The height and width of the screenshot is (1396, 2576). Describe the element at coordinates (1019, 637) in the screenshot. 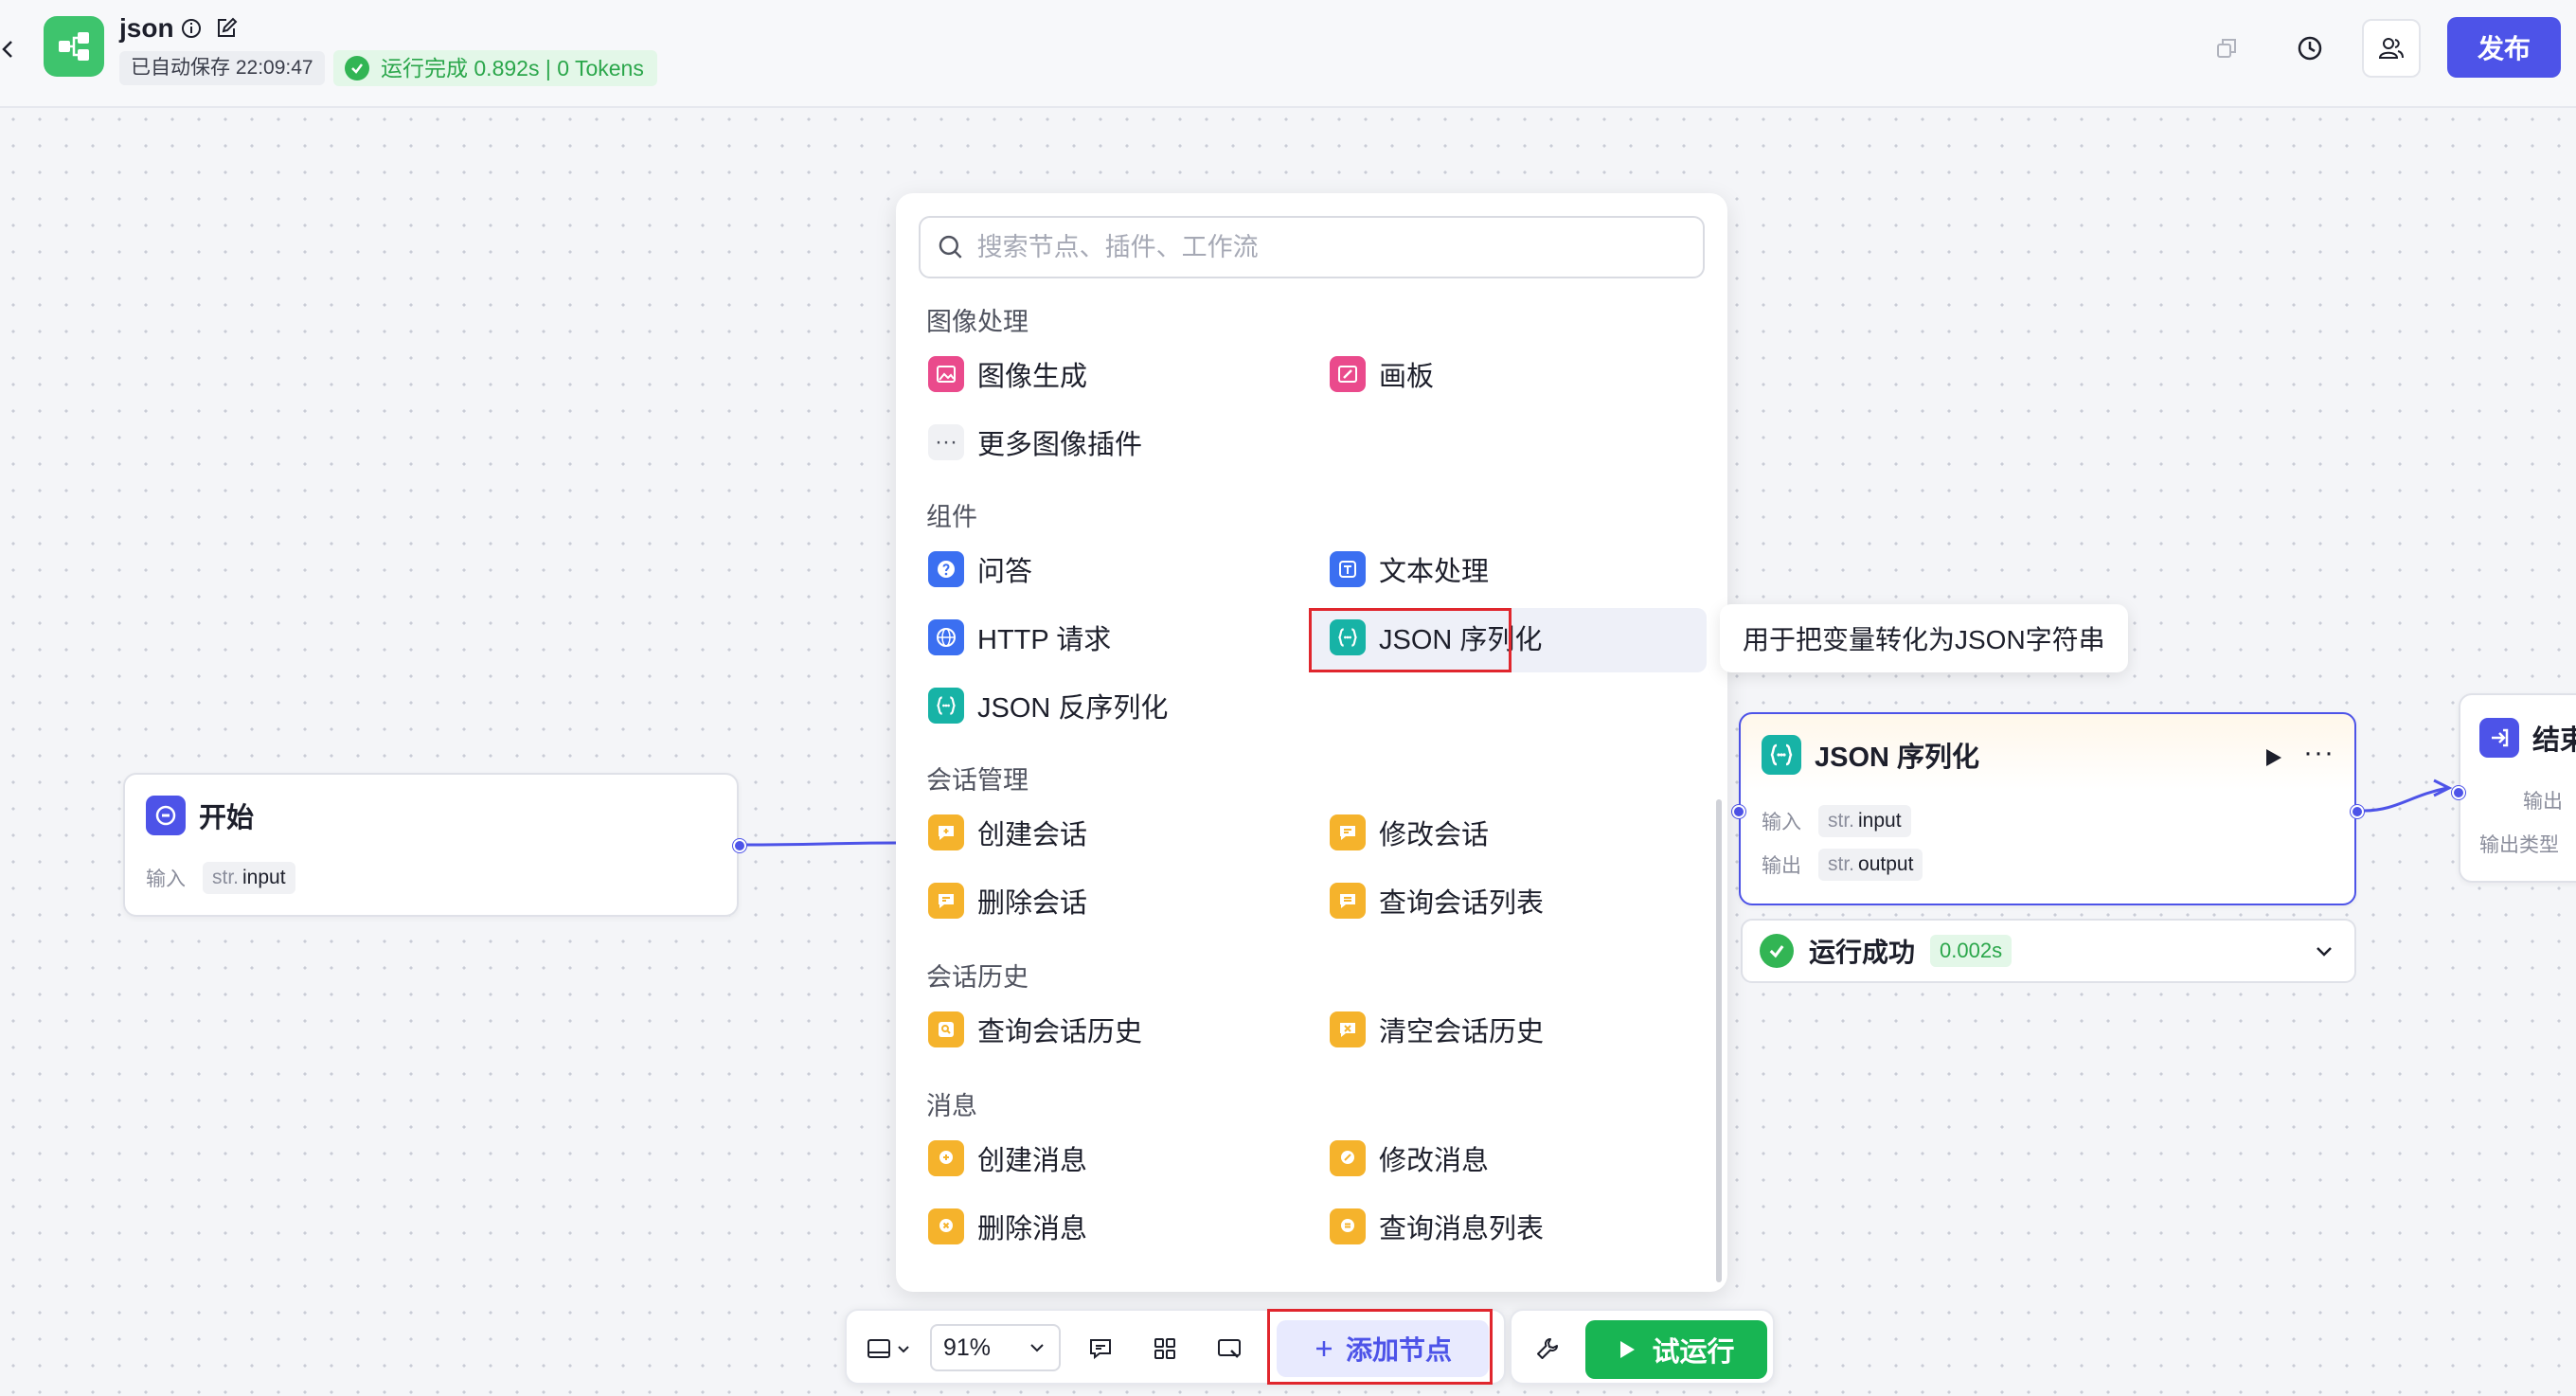

I see `item-http-request: HTTP 请求` at that location.